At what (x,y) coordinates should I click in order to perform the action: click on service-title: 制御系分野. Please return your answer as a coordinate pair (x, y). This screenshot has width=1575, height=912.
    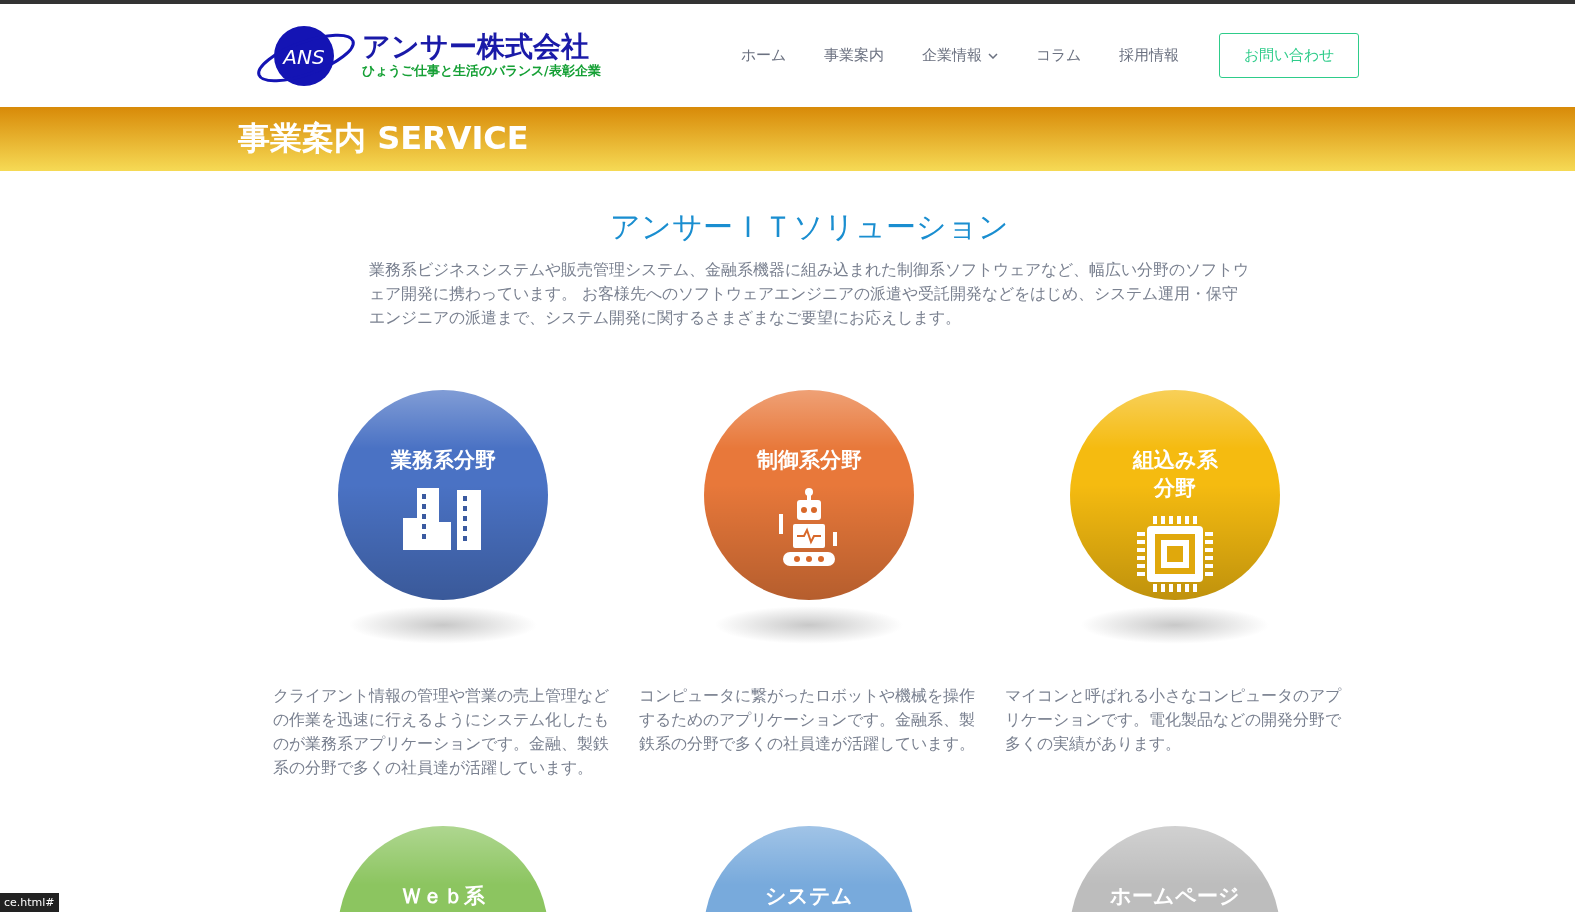
    Looking at the image, I should click on (809, 460).